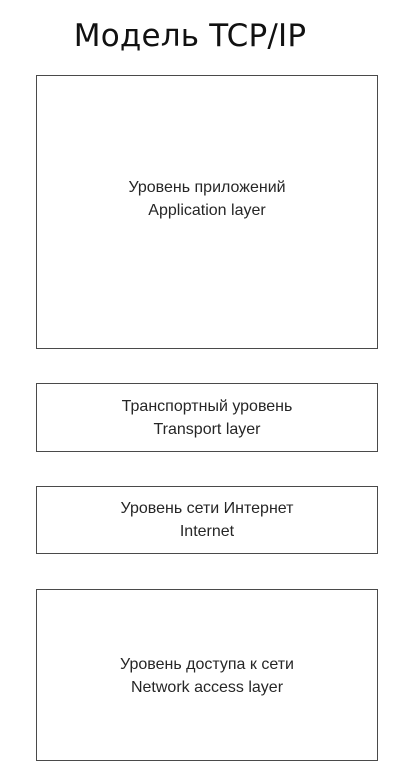 The image size is (417, 771). Describe the element at coordinates (207, 687) in the screenshot. I see `network-access-layer-label-en: Network access layer` at that location.